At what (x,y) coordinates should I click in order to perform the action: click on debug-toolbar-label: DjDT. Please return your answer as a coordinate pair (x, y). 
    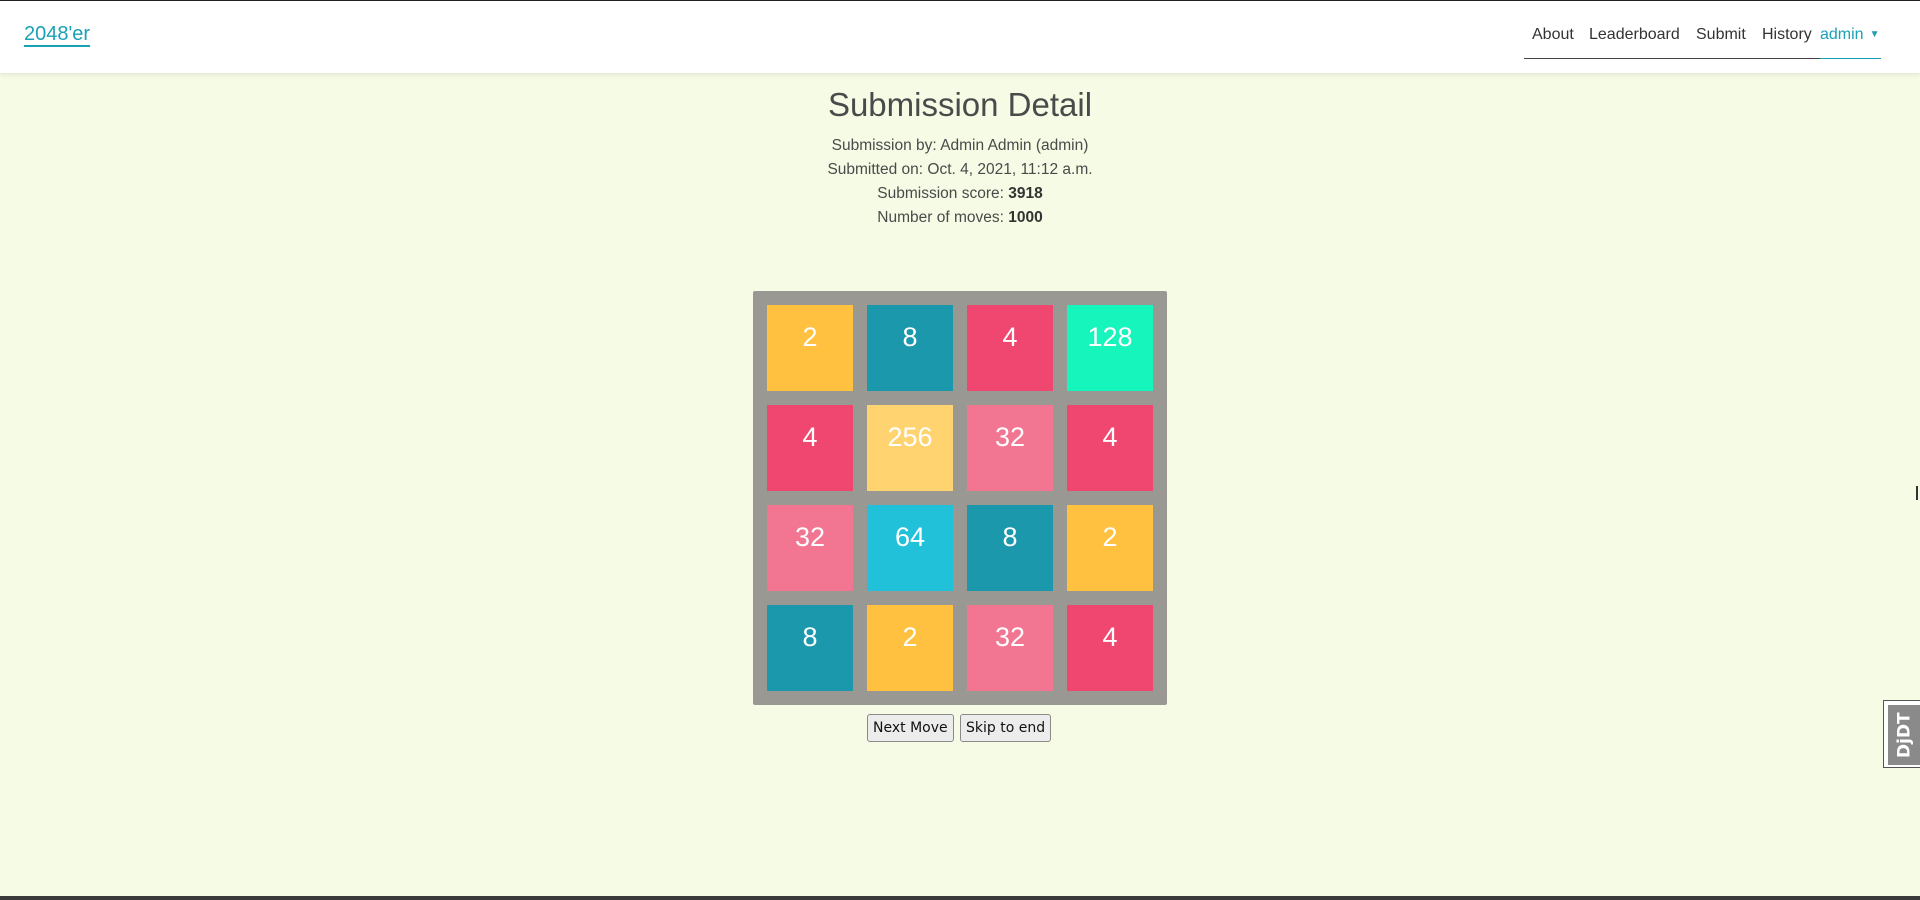
    Looking at the image, I should click on (1904, 735).